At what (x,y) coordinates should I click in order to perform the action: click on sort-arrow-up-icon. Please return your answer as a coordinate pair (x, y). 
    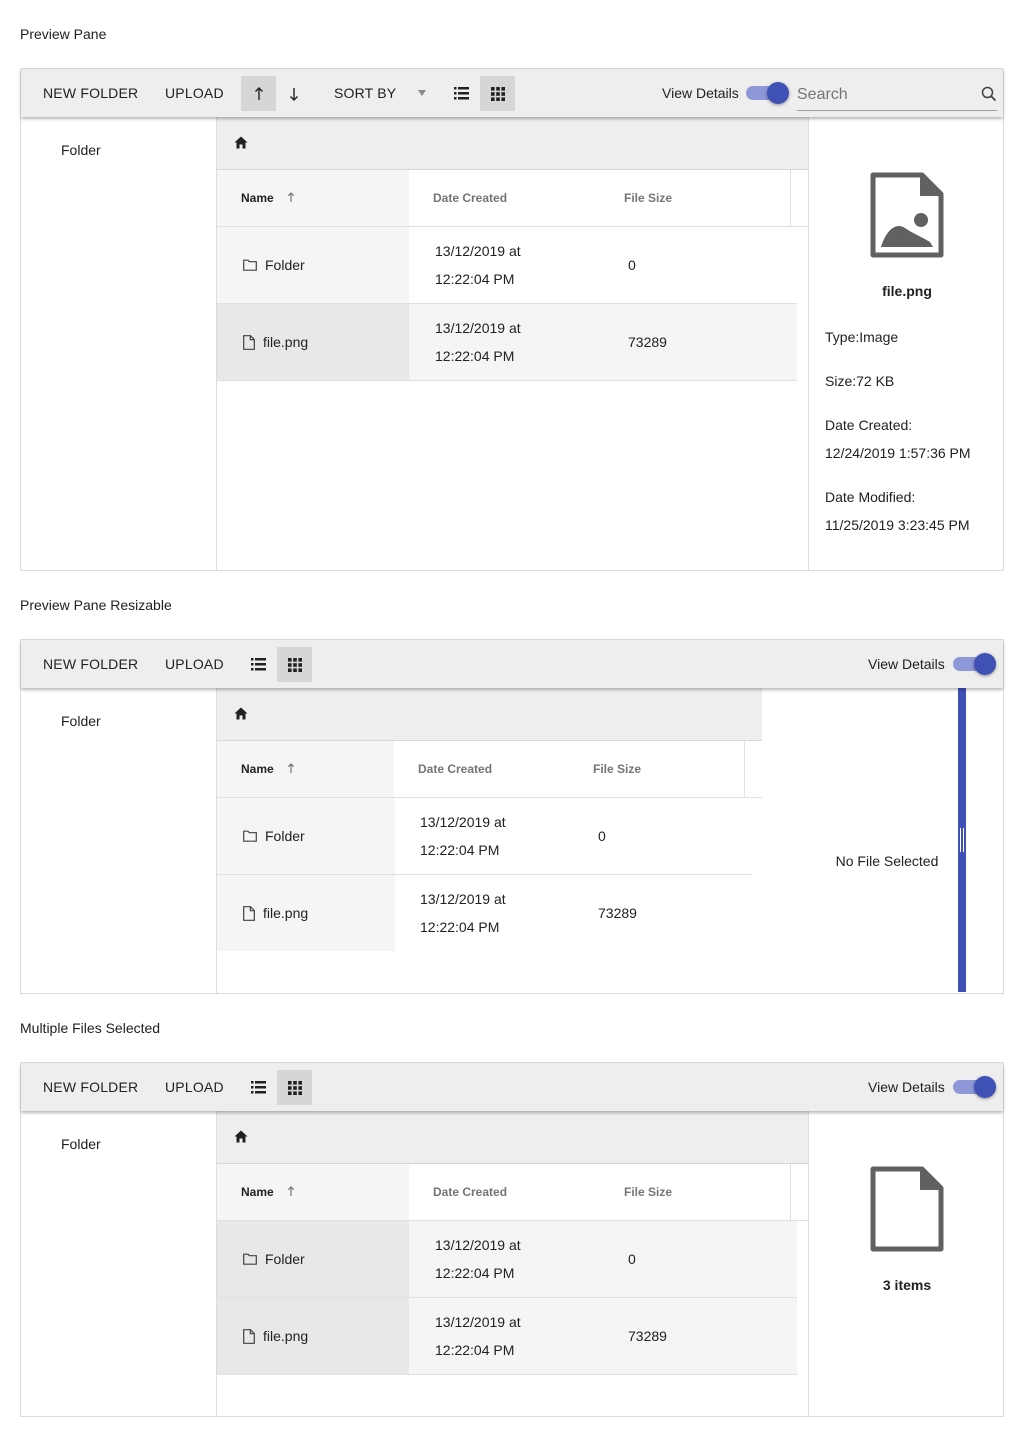
    Looking at the image, I should click on (291, 197).